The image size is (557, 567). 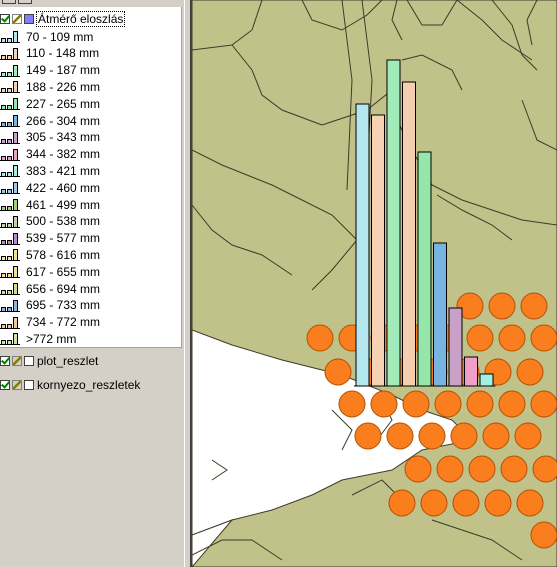 I want to click on legend-class-label: 344 - 382 mm, so click(x=63, y=154).